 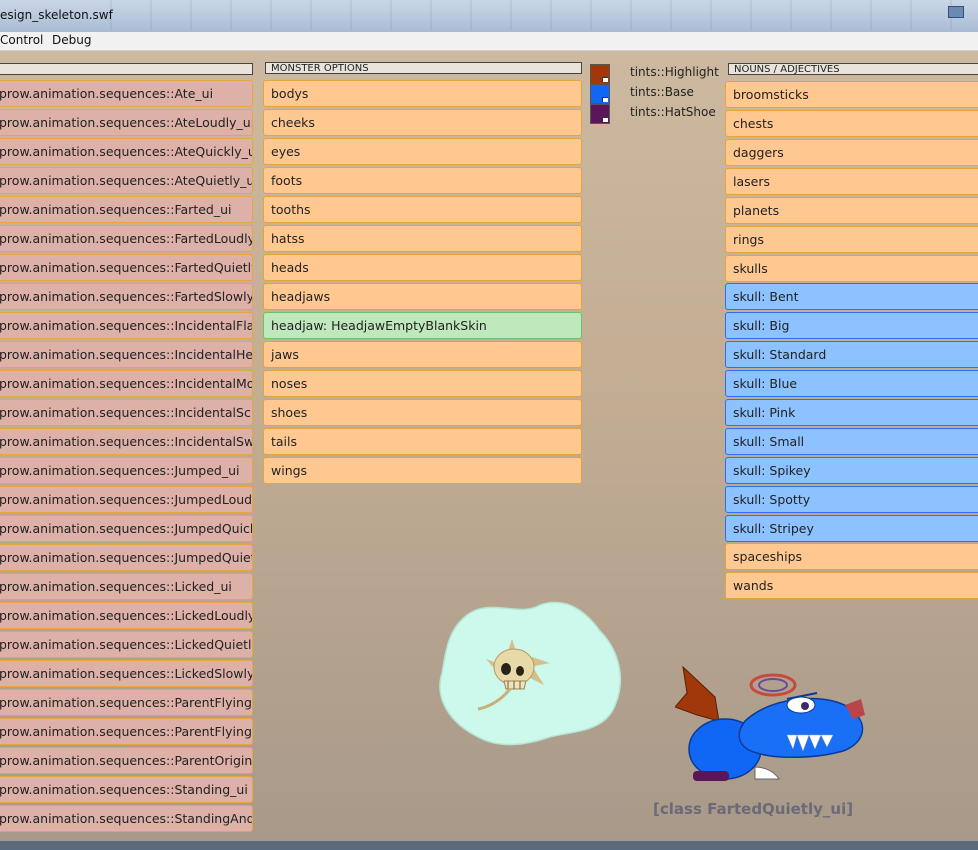 What do you see at coordinates (126, 586) in the screenshot?
I see `animation-sequence-item: prow.animation.sequences::Licked_ui` at bounding box center [126, 586].